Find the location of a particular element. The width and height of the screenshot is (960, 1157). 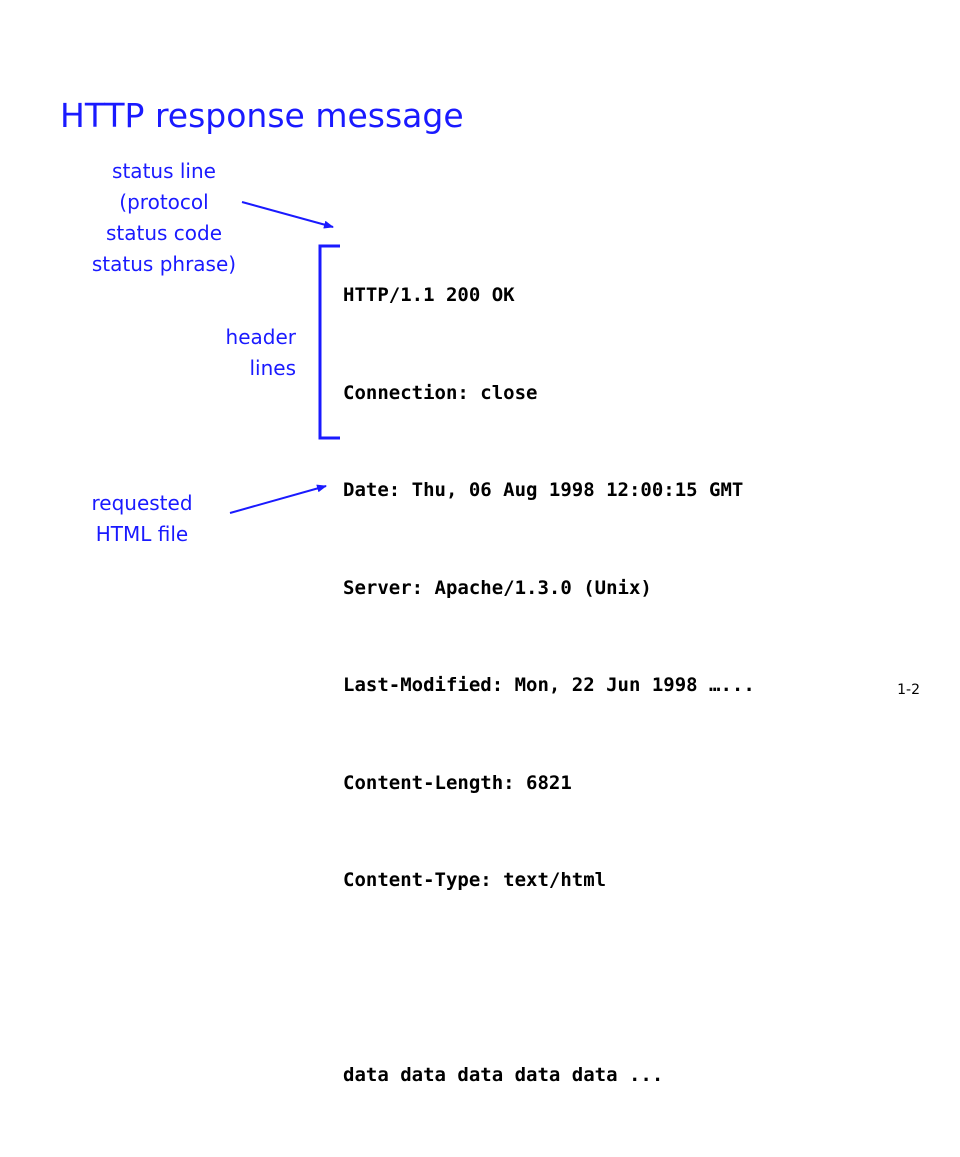

status-line-arrow is located at coordinates (287, 215).